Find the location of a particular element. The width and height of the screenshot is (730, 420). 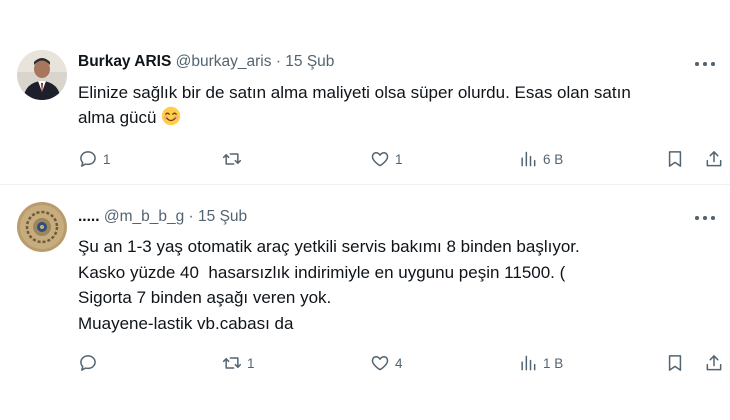

views-button: 6 B is located at coordinates (540, 159).